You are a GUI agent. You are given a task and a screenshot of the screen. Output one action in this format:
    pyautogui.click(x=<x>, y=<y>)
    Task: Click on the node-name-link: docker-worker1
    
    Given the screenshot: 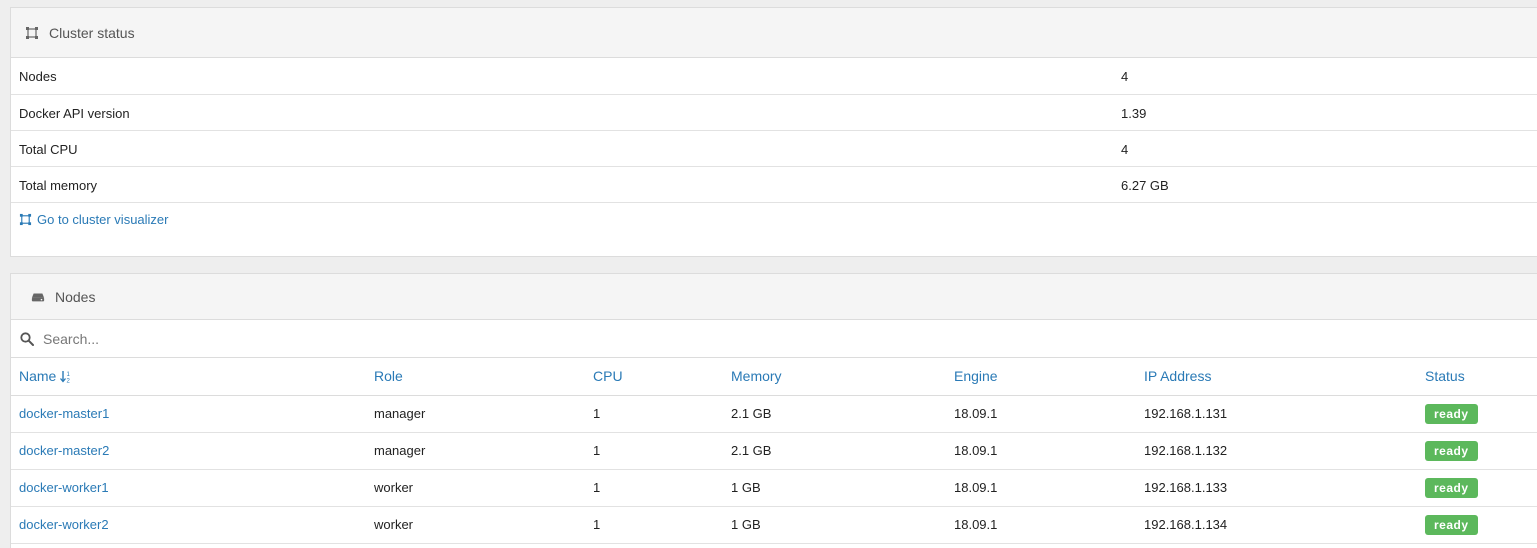 What is the action you would take?
    pyautogui.click(x=64, y=487)
    